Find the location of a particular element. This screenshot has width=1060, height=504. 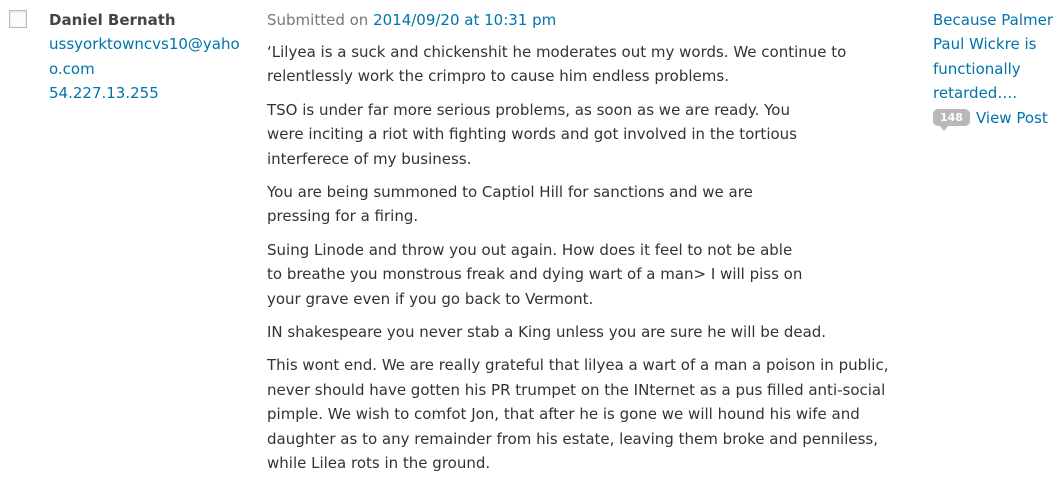

author-name: Daniel Bernath is located at coordinates (112, 20).